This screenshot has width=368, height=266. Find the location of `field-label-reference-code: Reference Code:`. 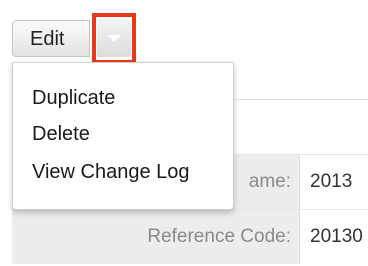

field-label-reference-code: Reference Code: is located at coordinates (219, 236).